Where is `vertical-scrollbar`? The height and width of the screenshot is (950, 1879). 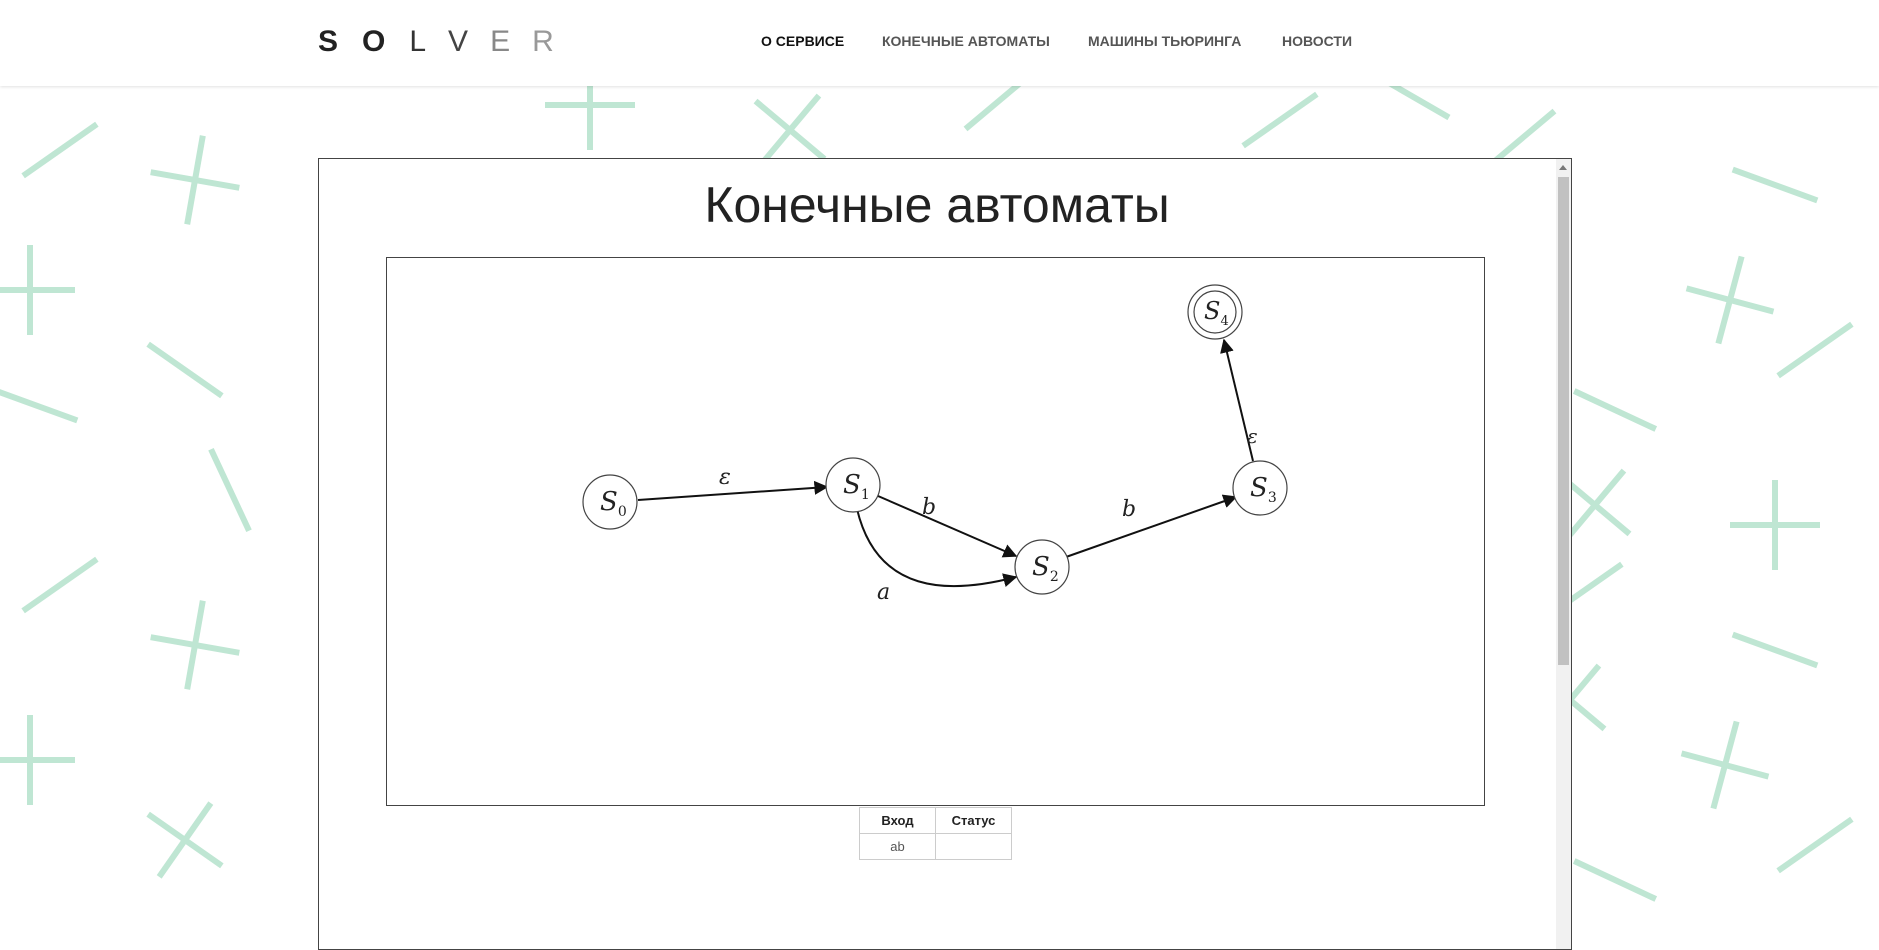 vertical-scrollbar is located at coordinates (1563, 554).